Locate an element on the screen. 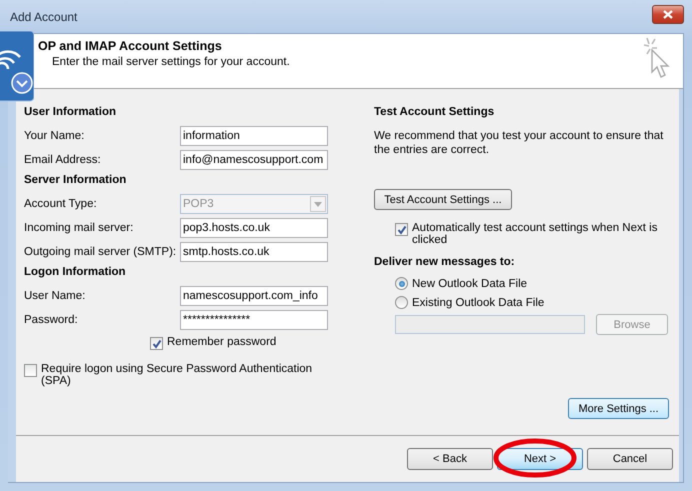 The height and width of the screenshot is (491, 692). dialog-button: < Back is located at coordinates (450, 459).